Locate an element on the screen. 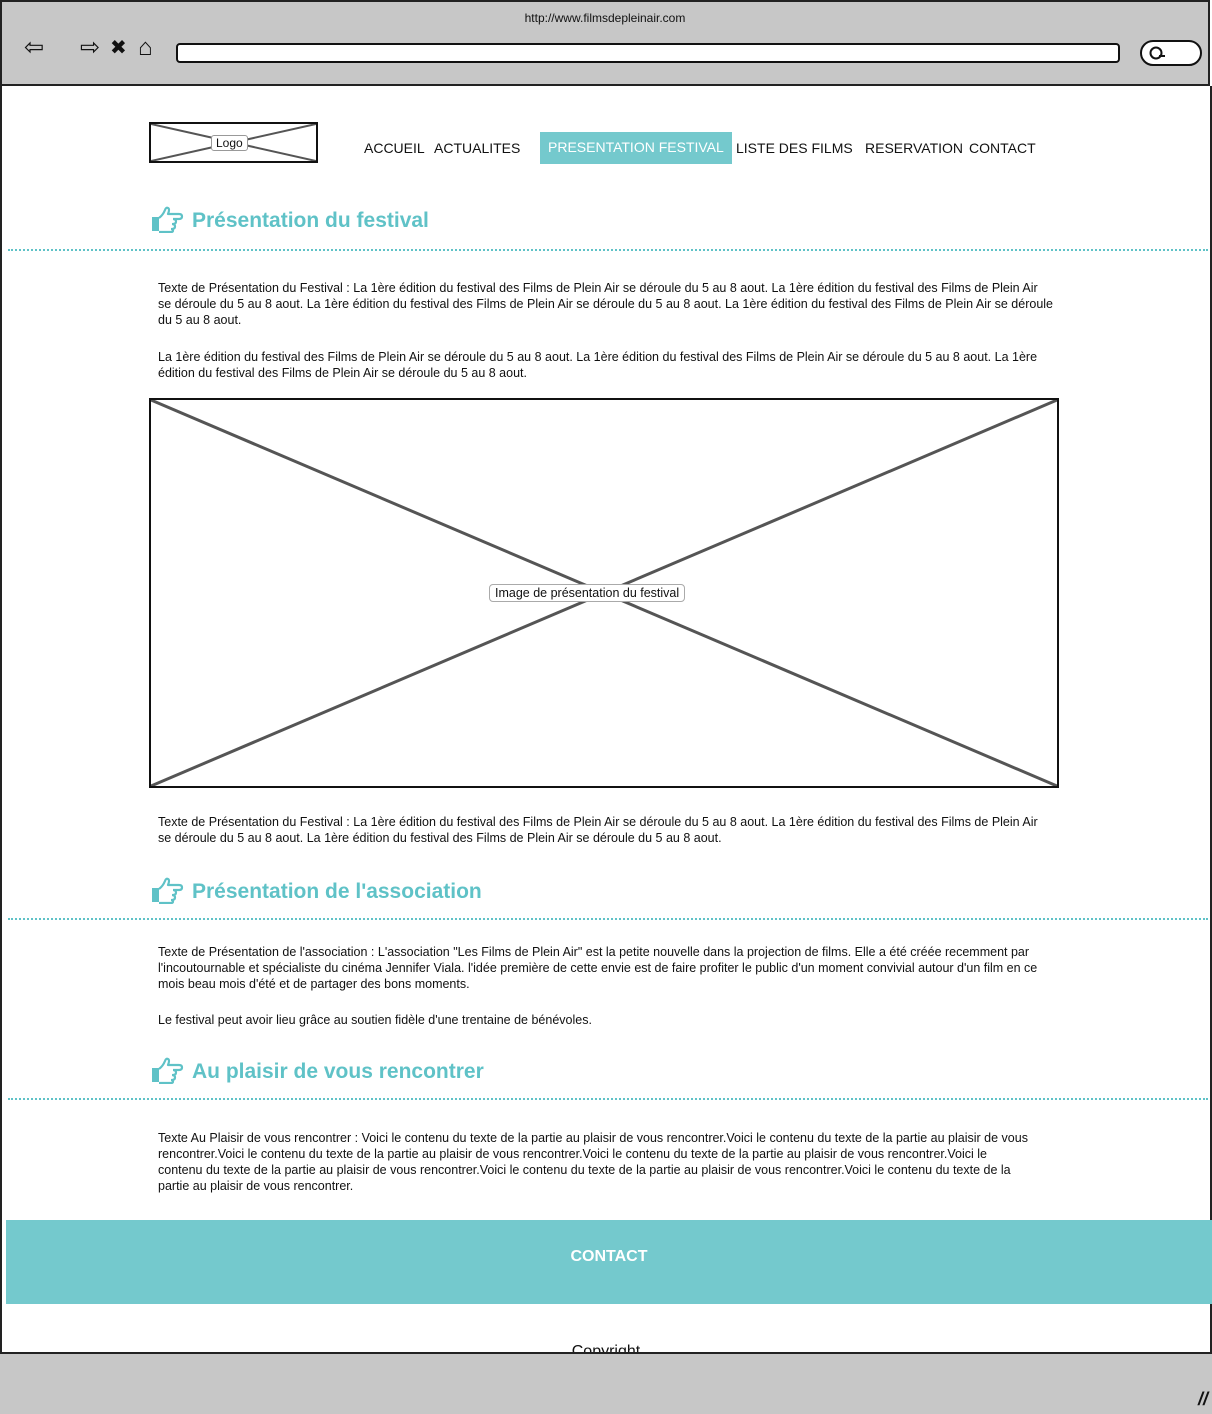 The width and height of the screenshot is (1212, 1414). section-title-festival: Présentation du festival is located at coordinates (289, 222).